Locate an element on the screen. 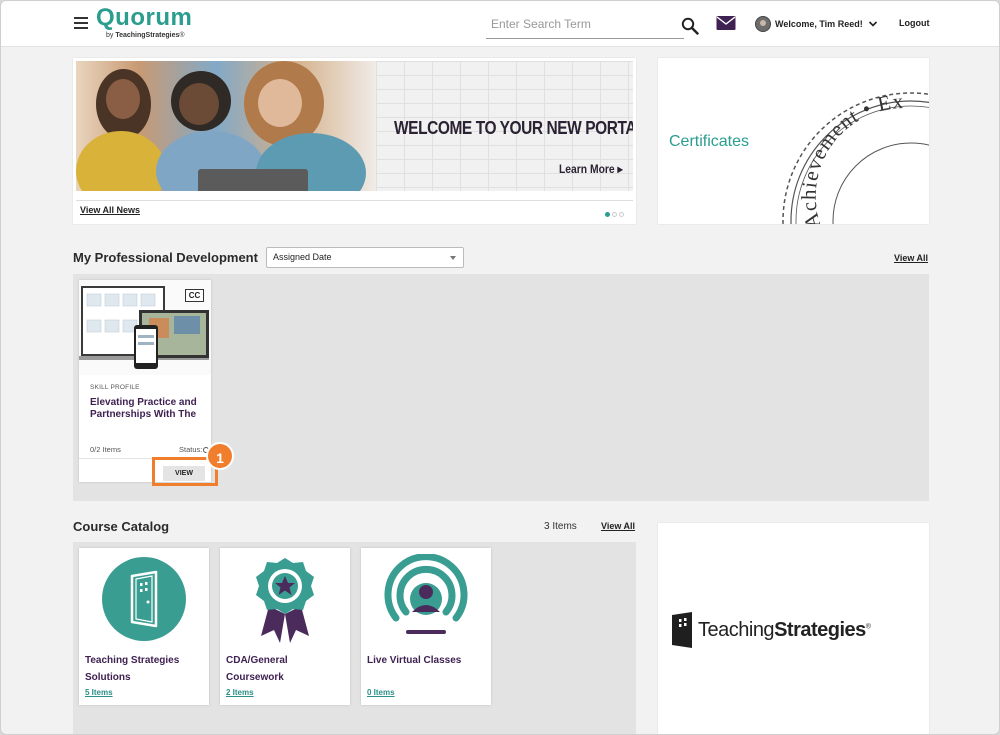  teaching-strategies-card: TeachingStrategies® is located at coordinates (793, 628).